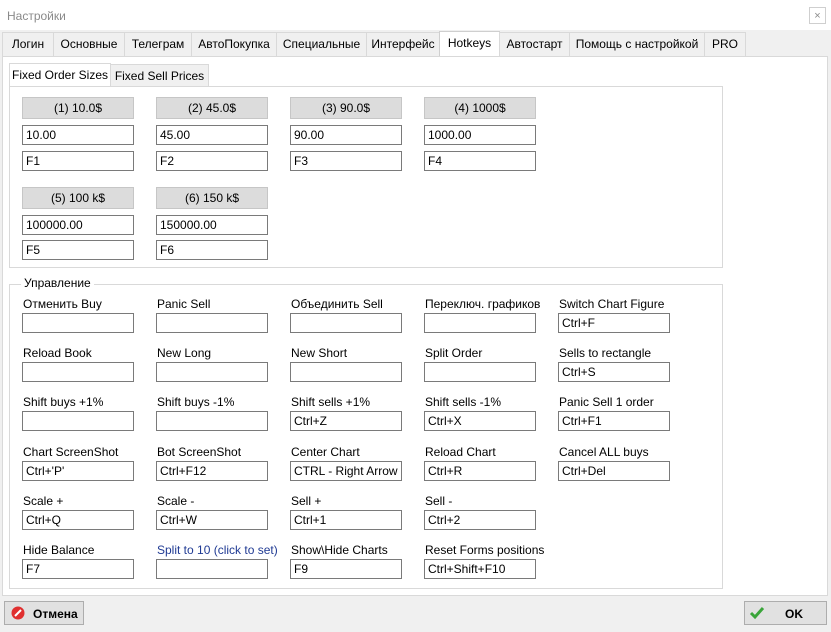  I want to click on hotkey-label: Reset Forms positions, so click(485, 550).